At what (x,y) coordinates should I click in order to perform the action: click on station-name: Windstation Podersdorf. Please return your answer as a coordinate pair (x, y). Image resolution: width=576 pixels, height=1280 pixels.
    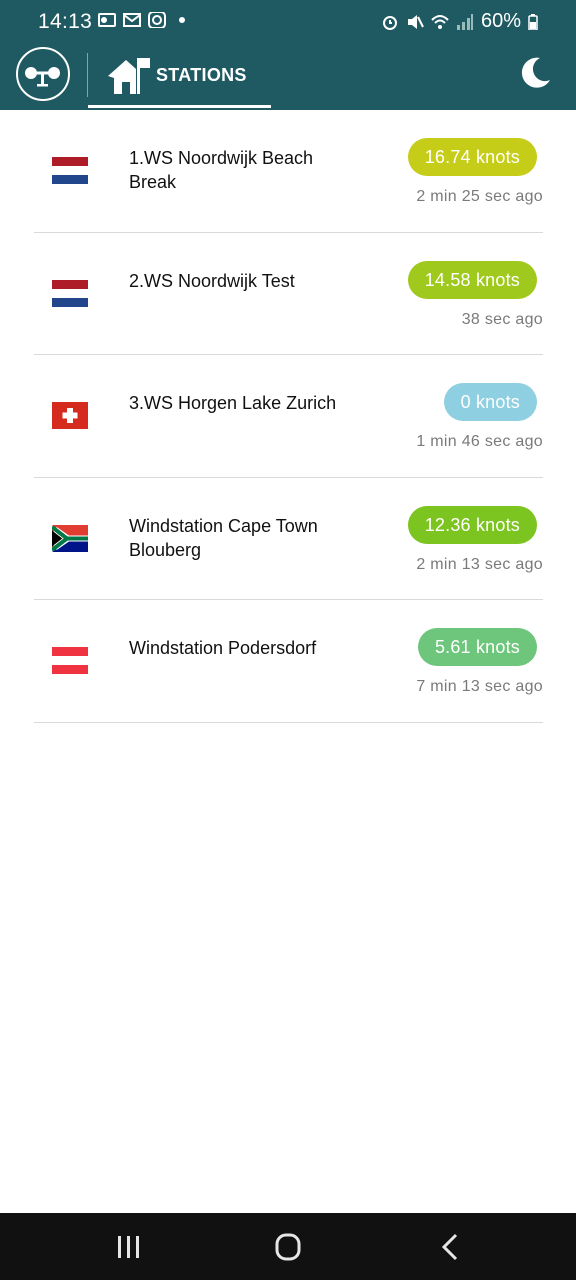
    Looking at the image, I should click on (223, 648).